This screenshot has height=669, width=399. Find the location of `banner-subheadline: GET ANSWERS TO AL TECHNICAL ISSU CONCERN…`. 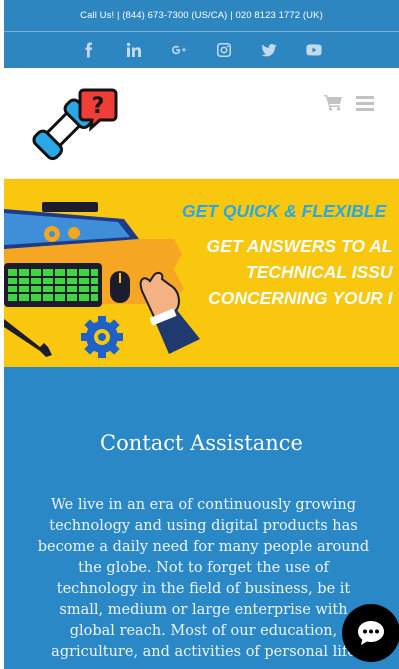

banner-subheadline: GET ANSWERS TO AL TECHNICAL ISSU CONCERN… is located at coordinates (296, 272).